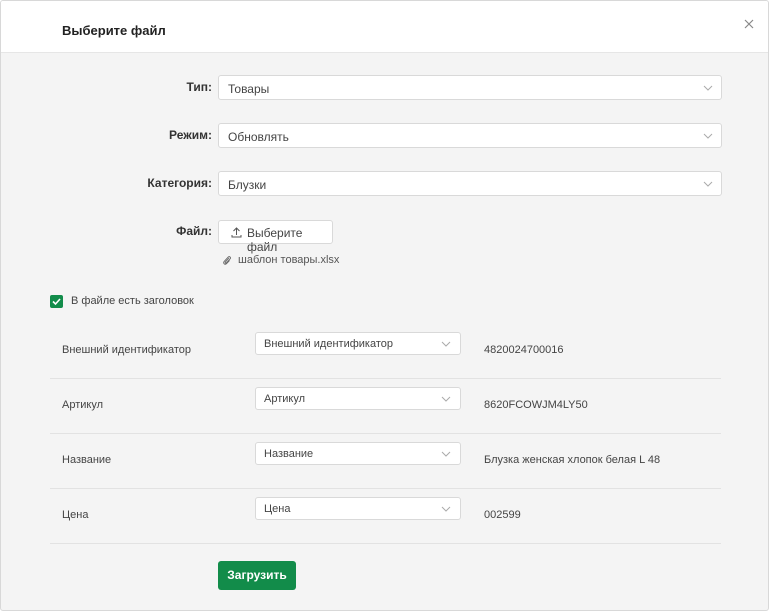 The image size is (769, 611). I want to click on mapping-sample-value: 8620FCOWJM4LY50, so click(536, 405).